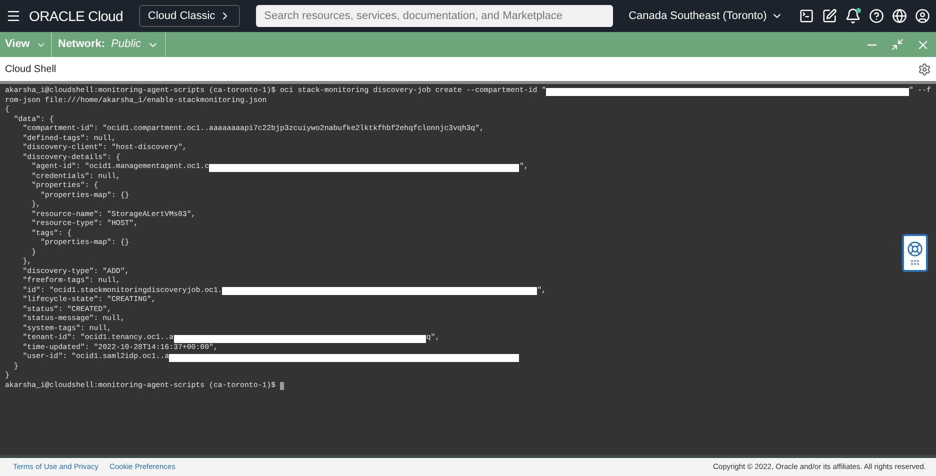  Describe the element at coordinates (806, 16) in the screenshot. I see `terminal-icon` at that location.